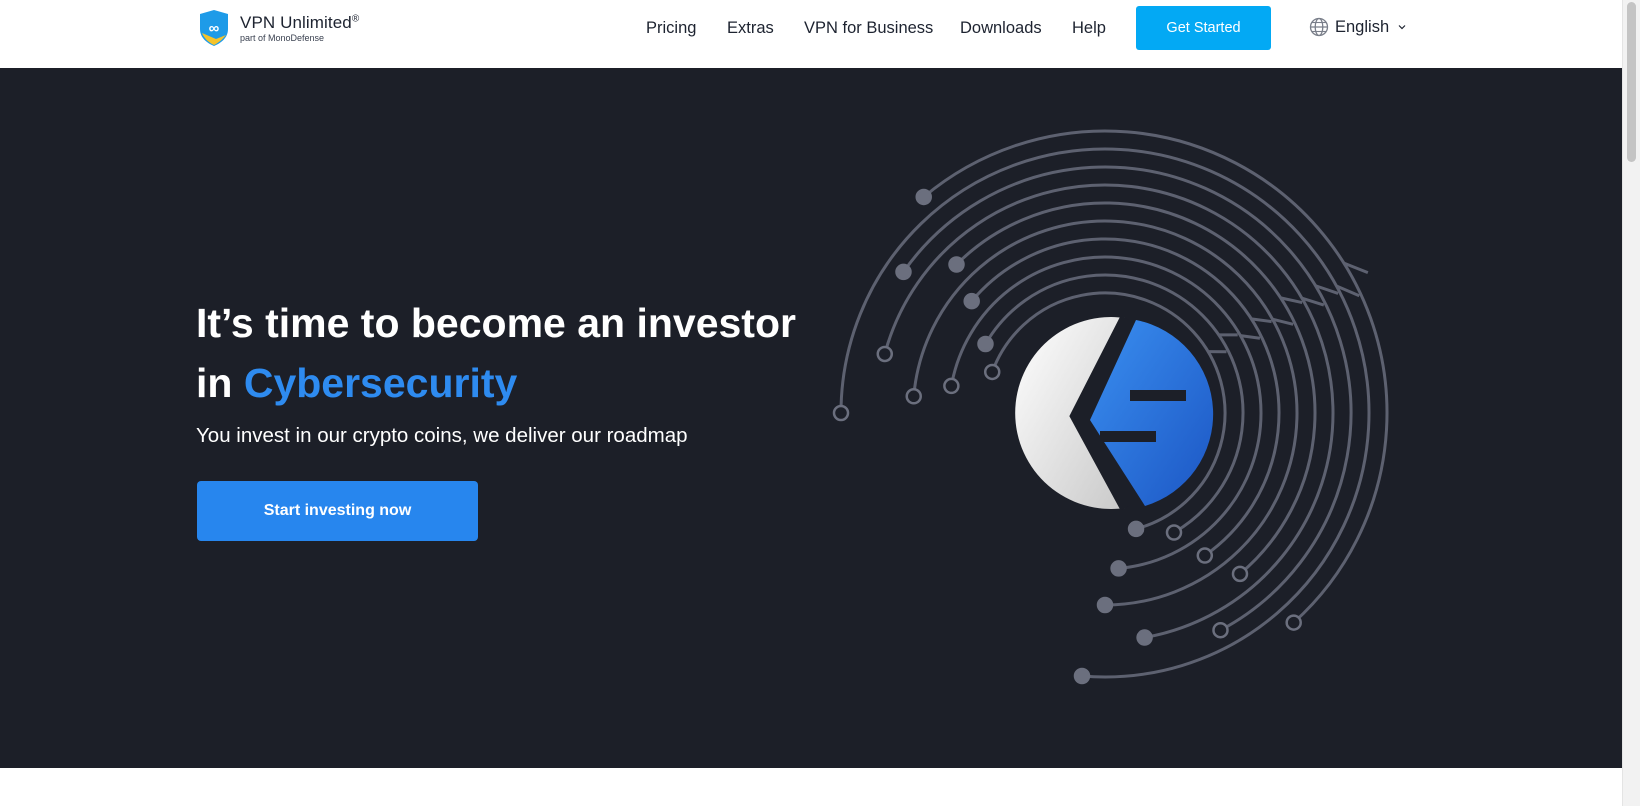  I want to click on nav-item-extras: Extras, so click(750, 28).